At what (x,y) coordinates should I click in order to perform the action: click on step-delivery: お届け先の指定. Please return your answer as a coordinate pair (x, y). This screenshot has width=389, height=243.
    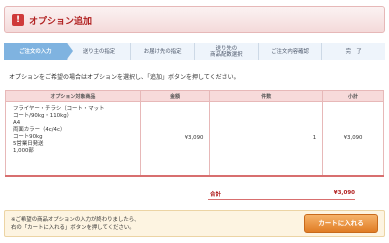
    Looking at the image, I should click on (163, 51).